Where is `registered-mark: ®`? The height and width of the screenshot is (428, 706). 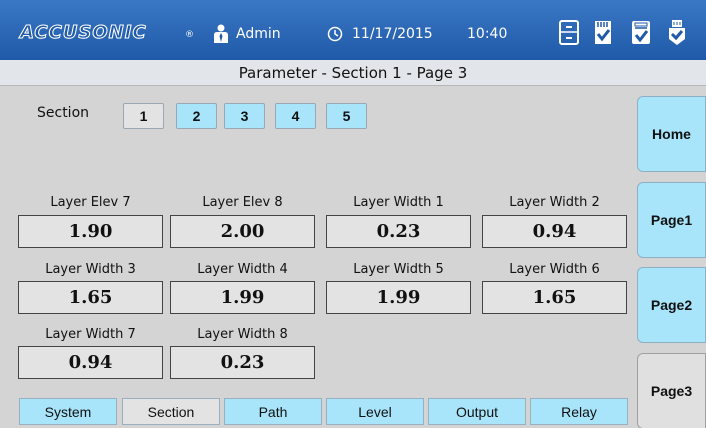
registered-mark: ® is located at coordinates (189, 35).